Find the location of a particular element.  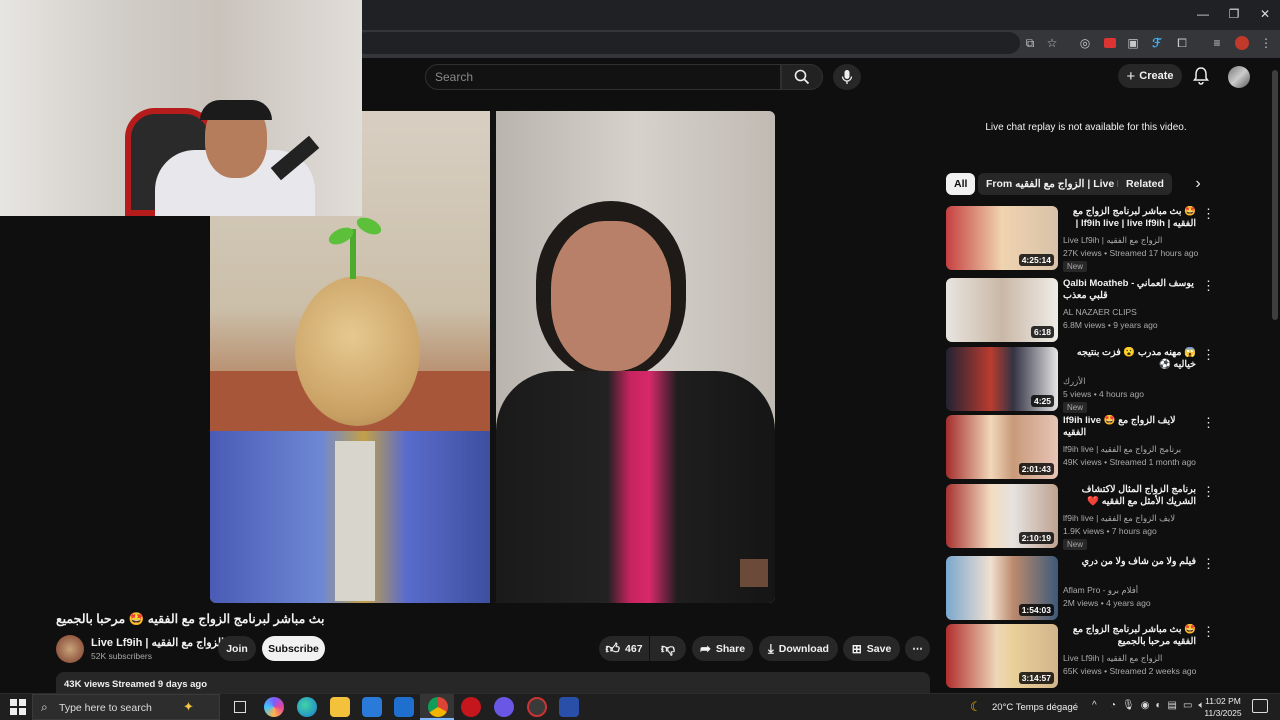

tray-app-icon: ◉ is located at coordinates (1145, 707).